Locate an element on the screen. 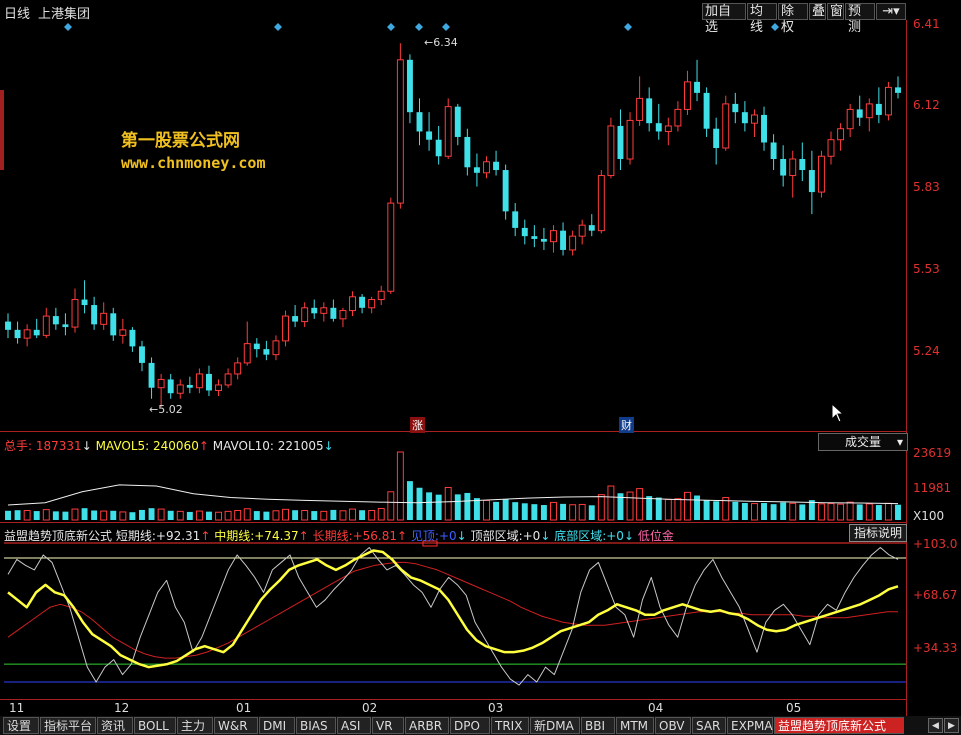 Image resolution: width=961 pixels, height=735 pixels. tab-9: ASI is located at coordinates (354, 725).